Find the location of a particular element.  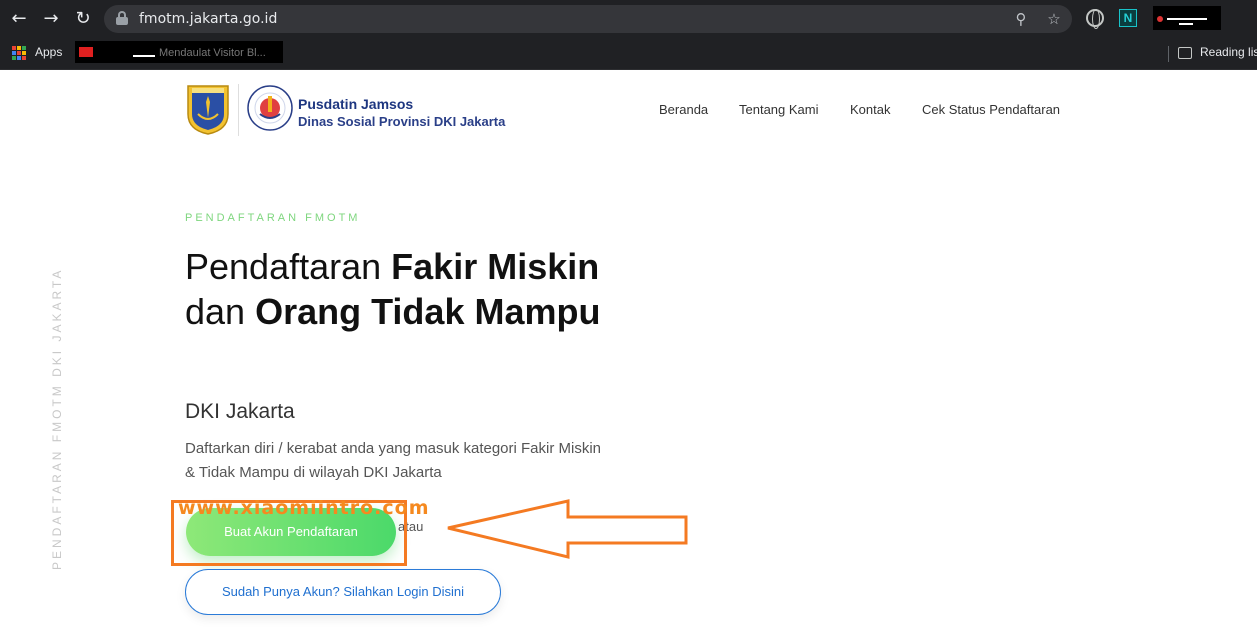

dki-jakarta-logo is located at coordinates (208, 110).